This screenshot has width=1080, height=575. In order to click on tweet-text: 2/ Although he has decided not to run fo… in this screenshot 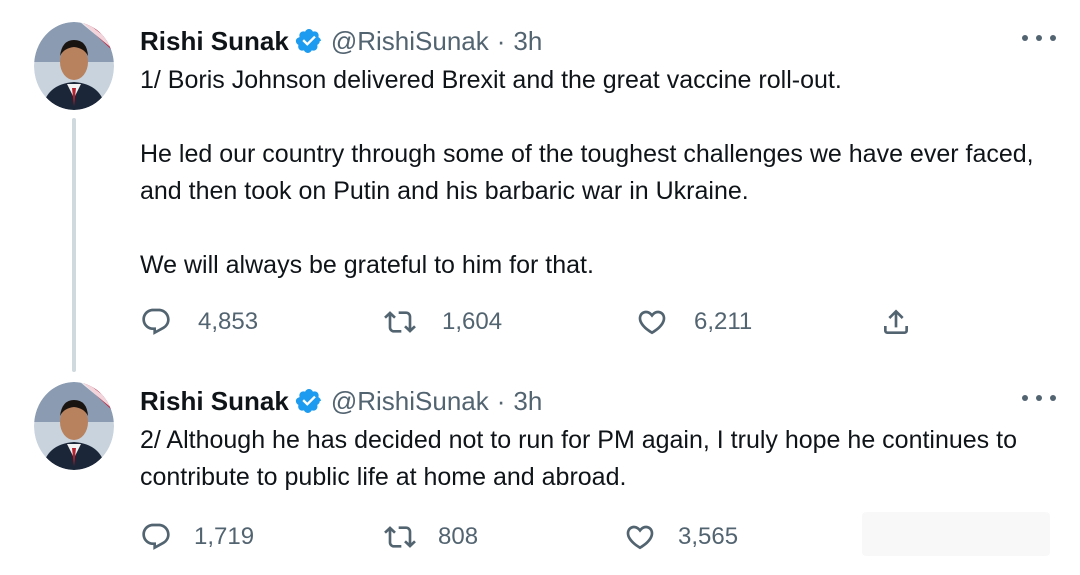, I will do `click(600, 459)`.